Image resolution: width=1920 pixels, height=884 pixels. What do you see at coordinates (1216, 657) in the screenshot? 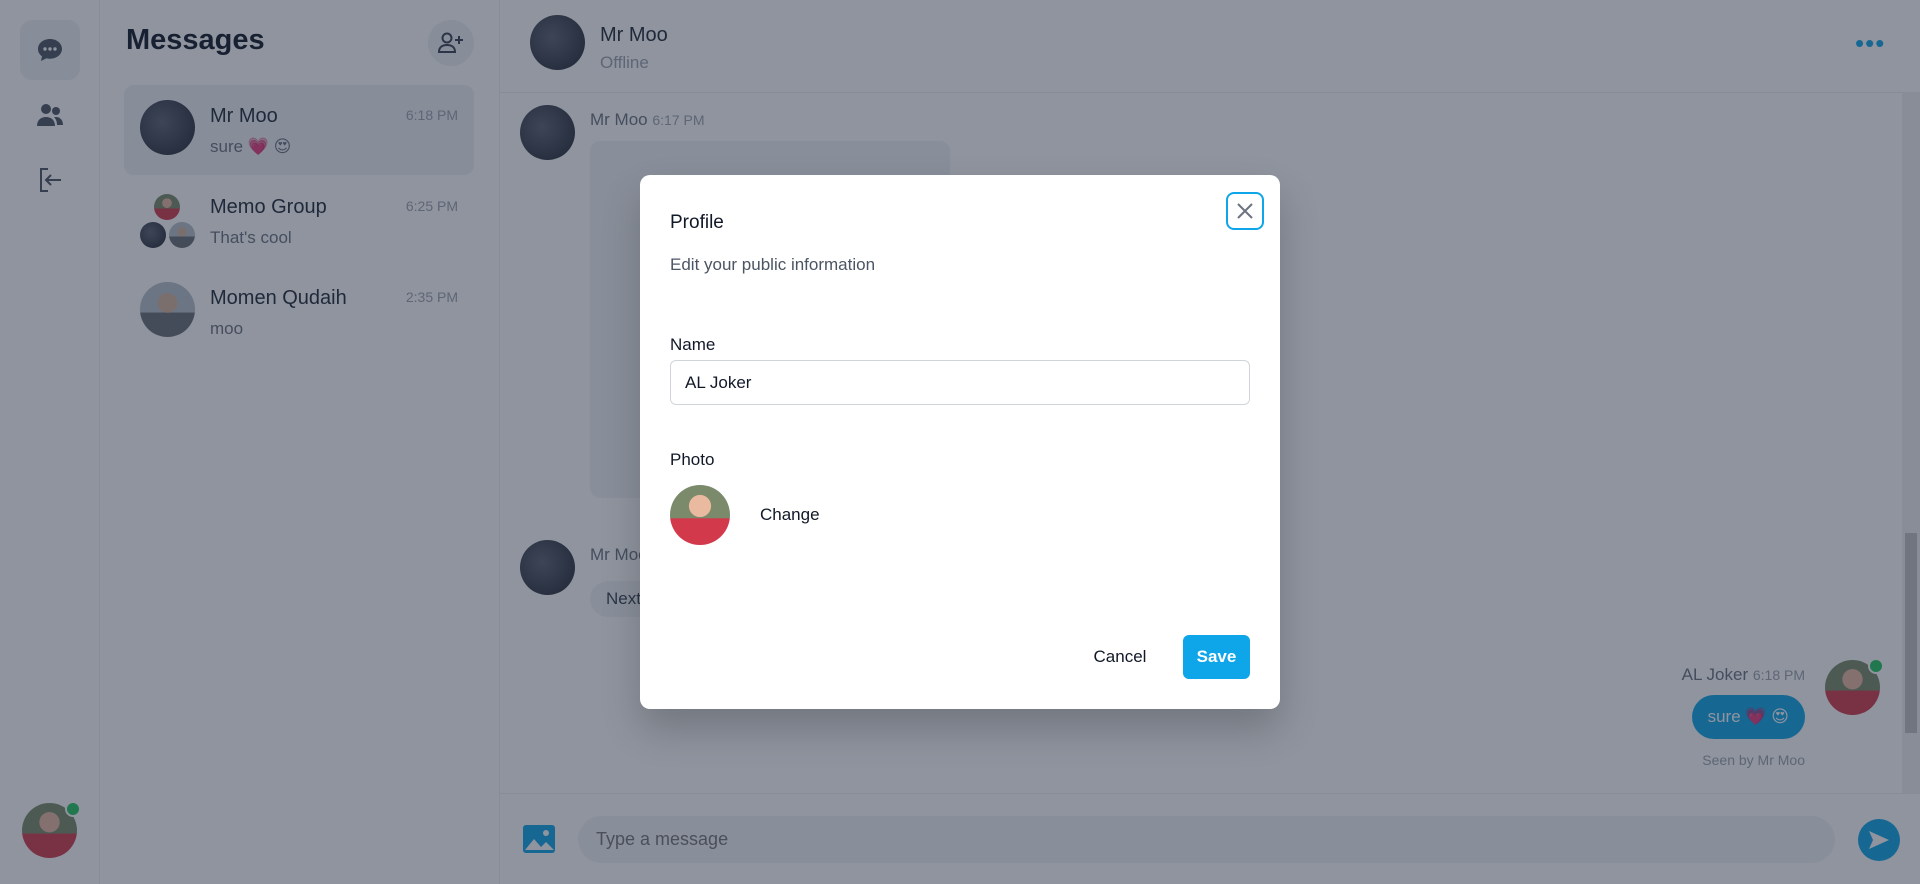
I see `save-button: Save` at bounding box center [1216, 657].